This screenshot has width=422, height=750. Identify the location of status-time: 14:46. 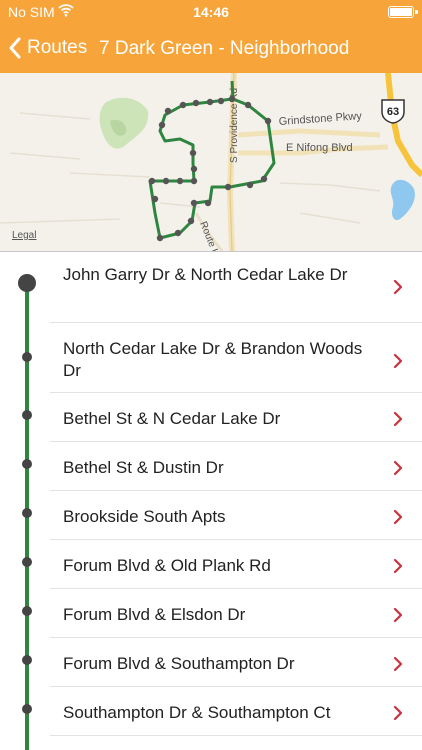
(211, 12).